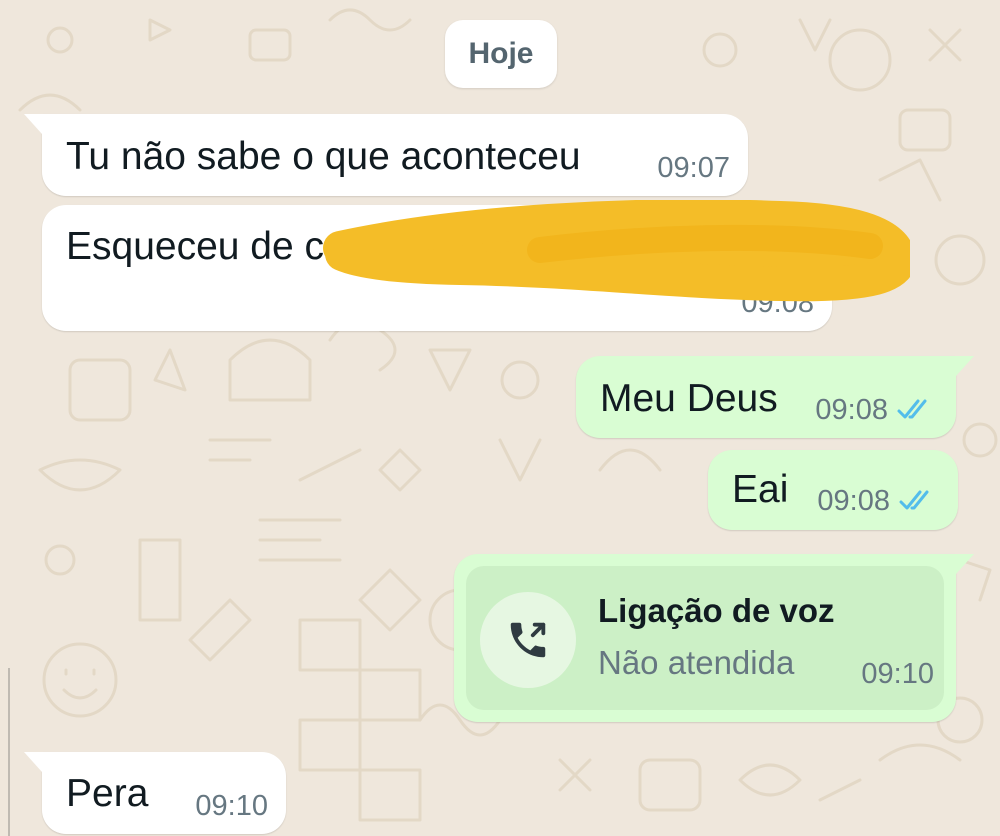 The width and height of the screenshot is (1000, 836). I want to click on date-separator-label: Hoje, so click(501, 53).